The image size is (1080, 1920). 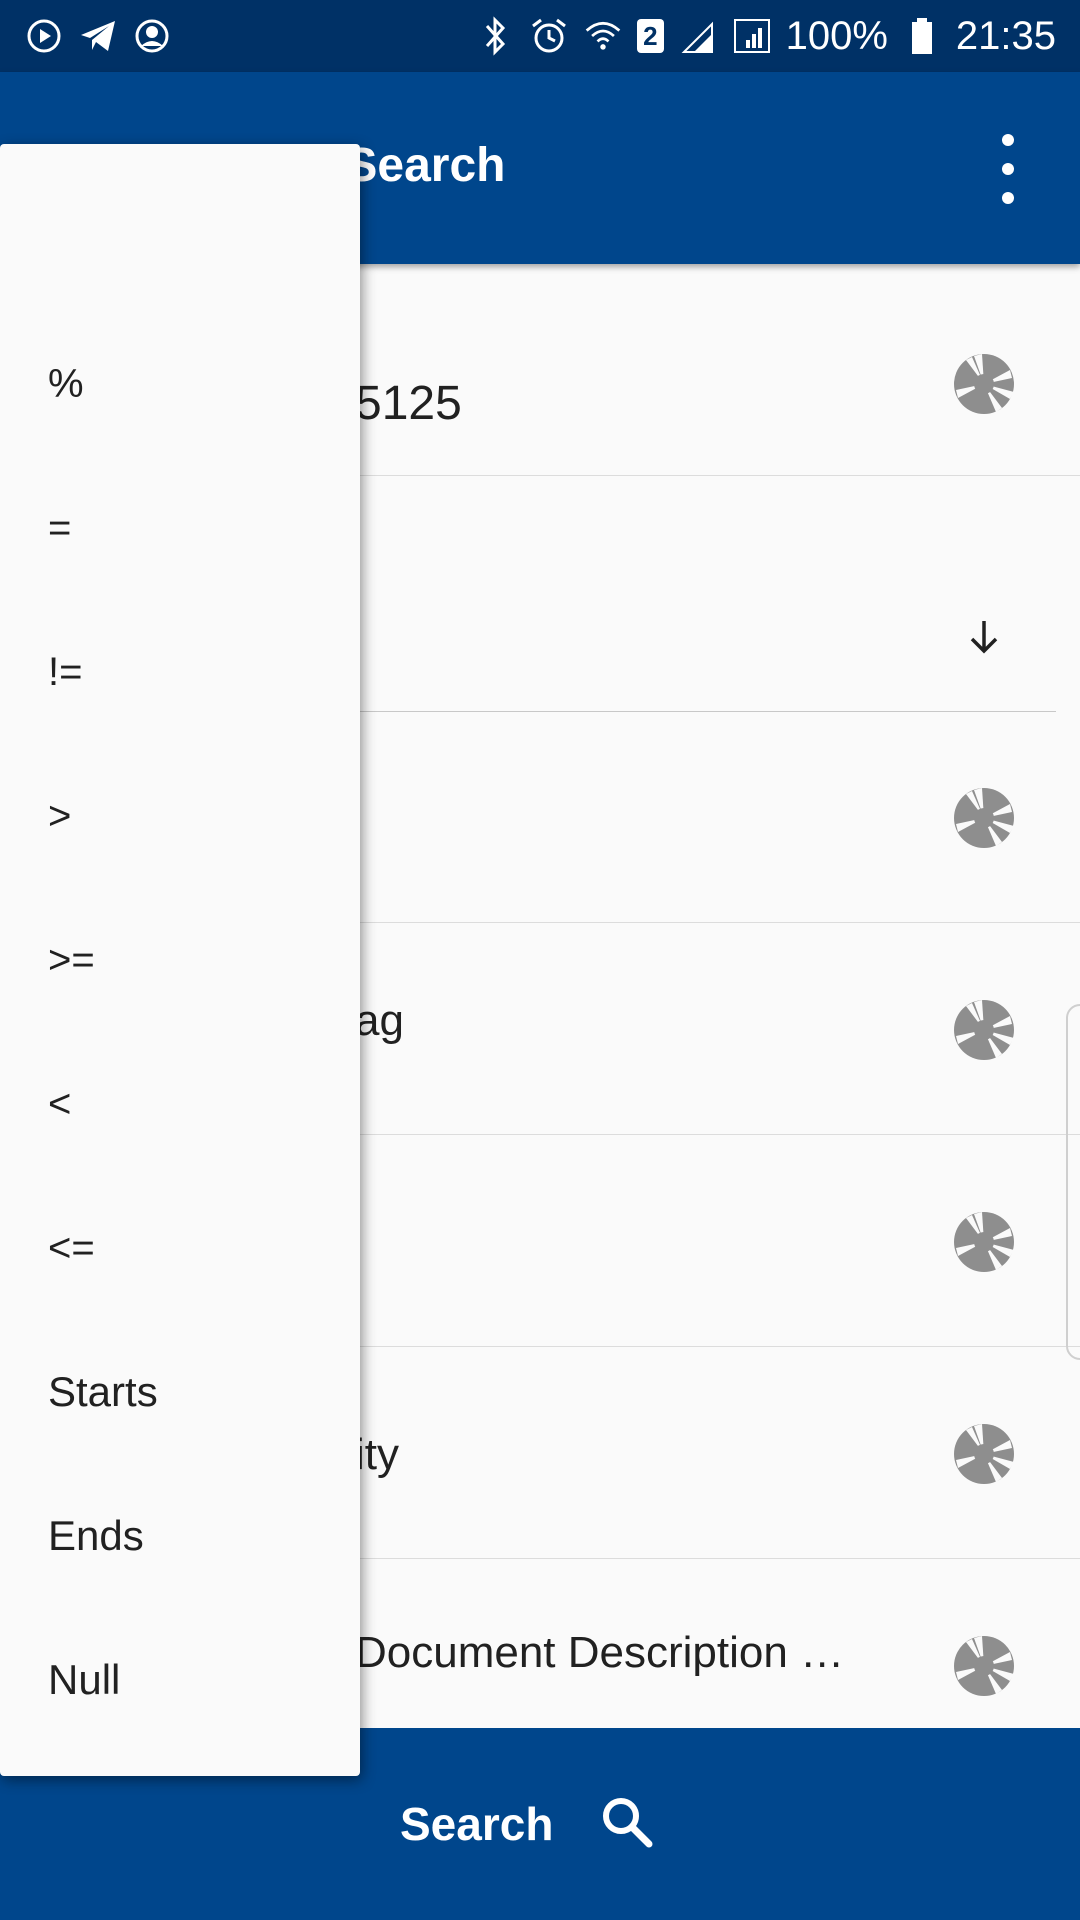 What do you see at coordinates (549, 36) in the screenshot?
I see `alarm-icon` at bounding box center [549, 36].